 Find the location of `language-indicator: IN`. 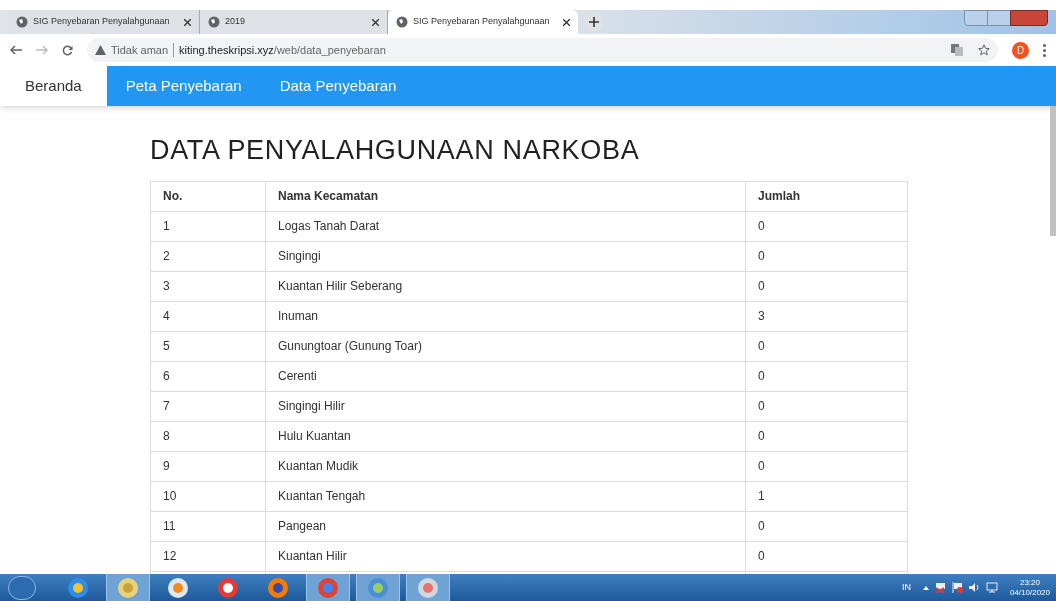

language-indicator: IN is located at coordinates (906, 587).